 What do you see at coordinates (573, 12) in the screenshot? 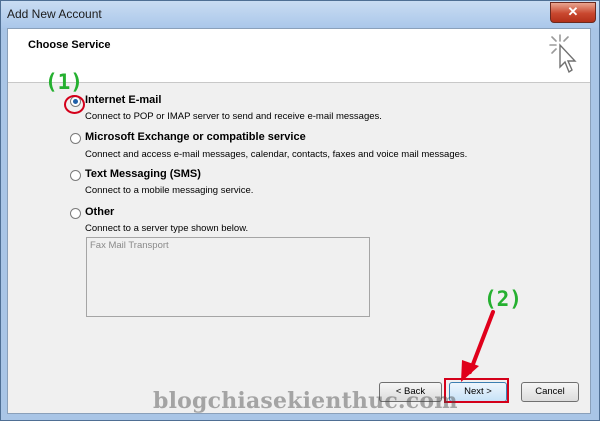
I see `close-button: ✕` at bounding box center [573, 12].